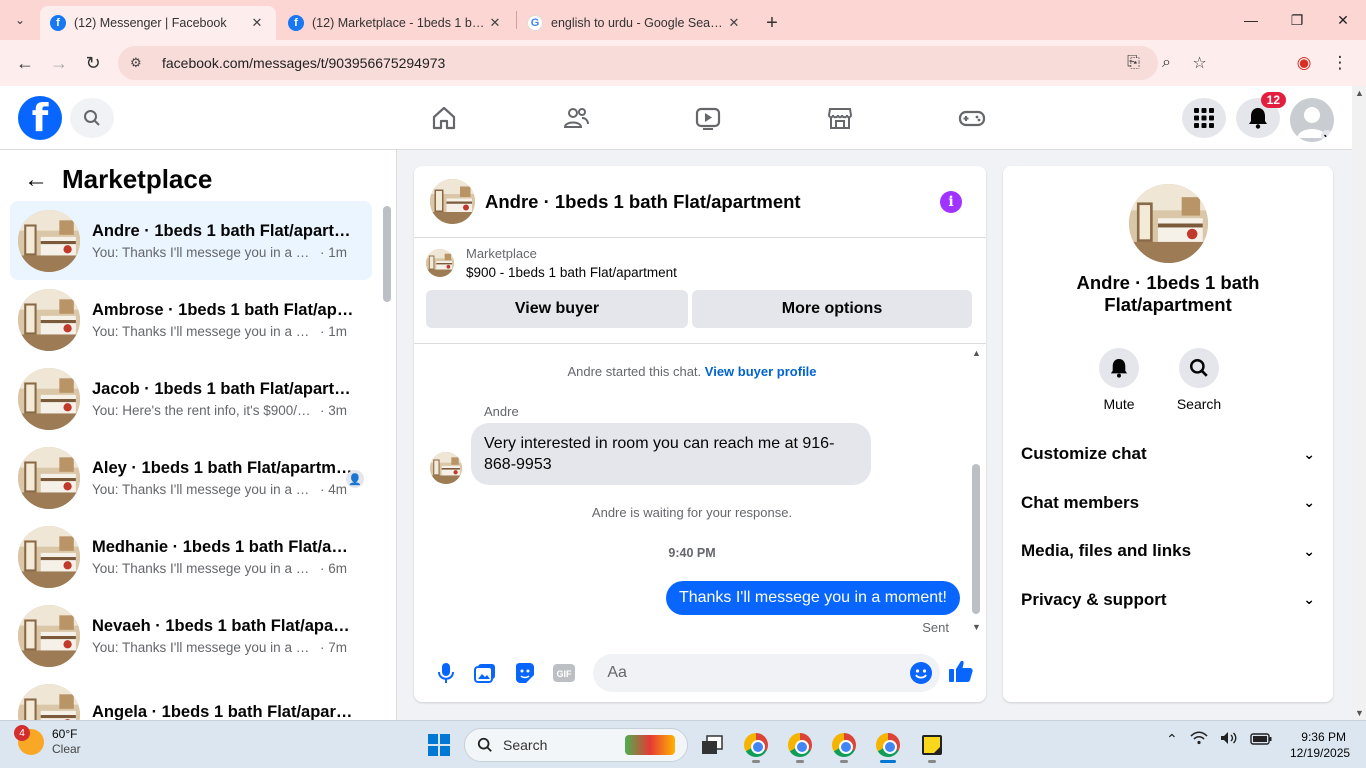  Describe the element at coordinates (1168, 600) in the screenshot. I see `privacy-support-section: Privacy & support ⌄` at that location.